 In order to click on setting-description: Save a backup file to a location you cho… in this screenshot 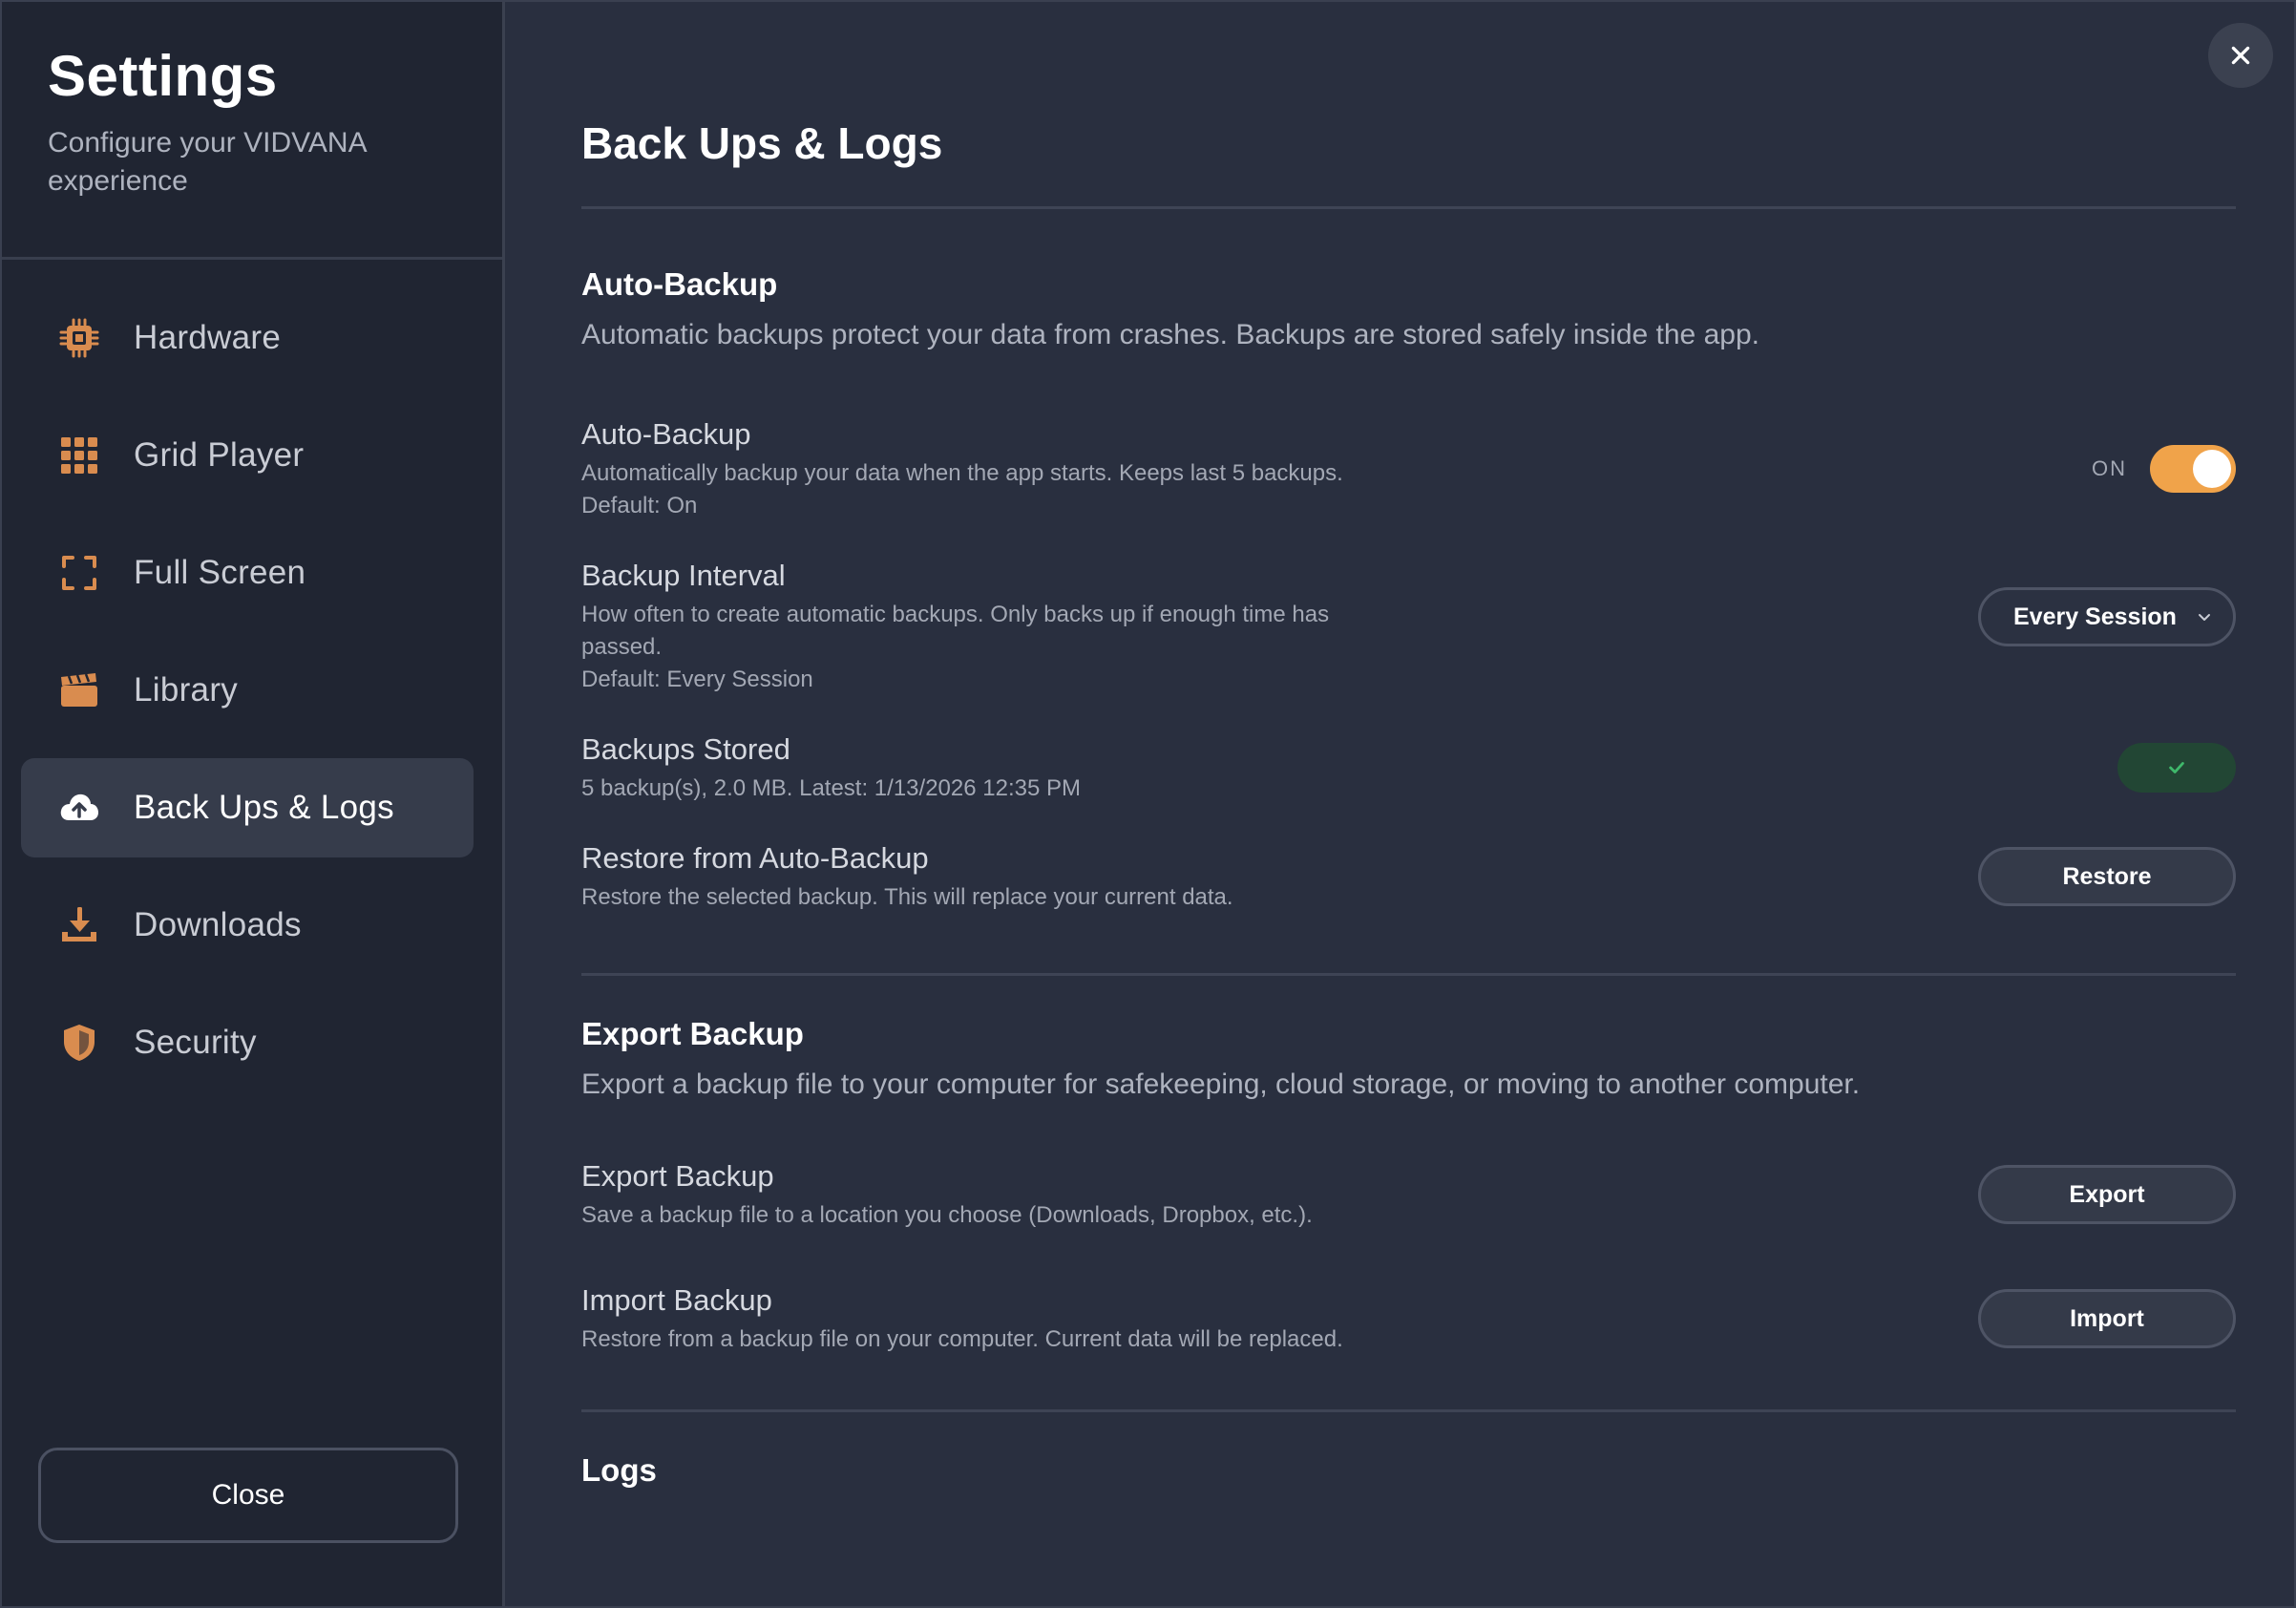, I will do `click(947, 1215)`.